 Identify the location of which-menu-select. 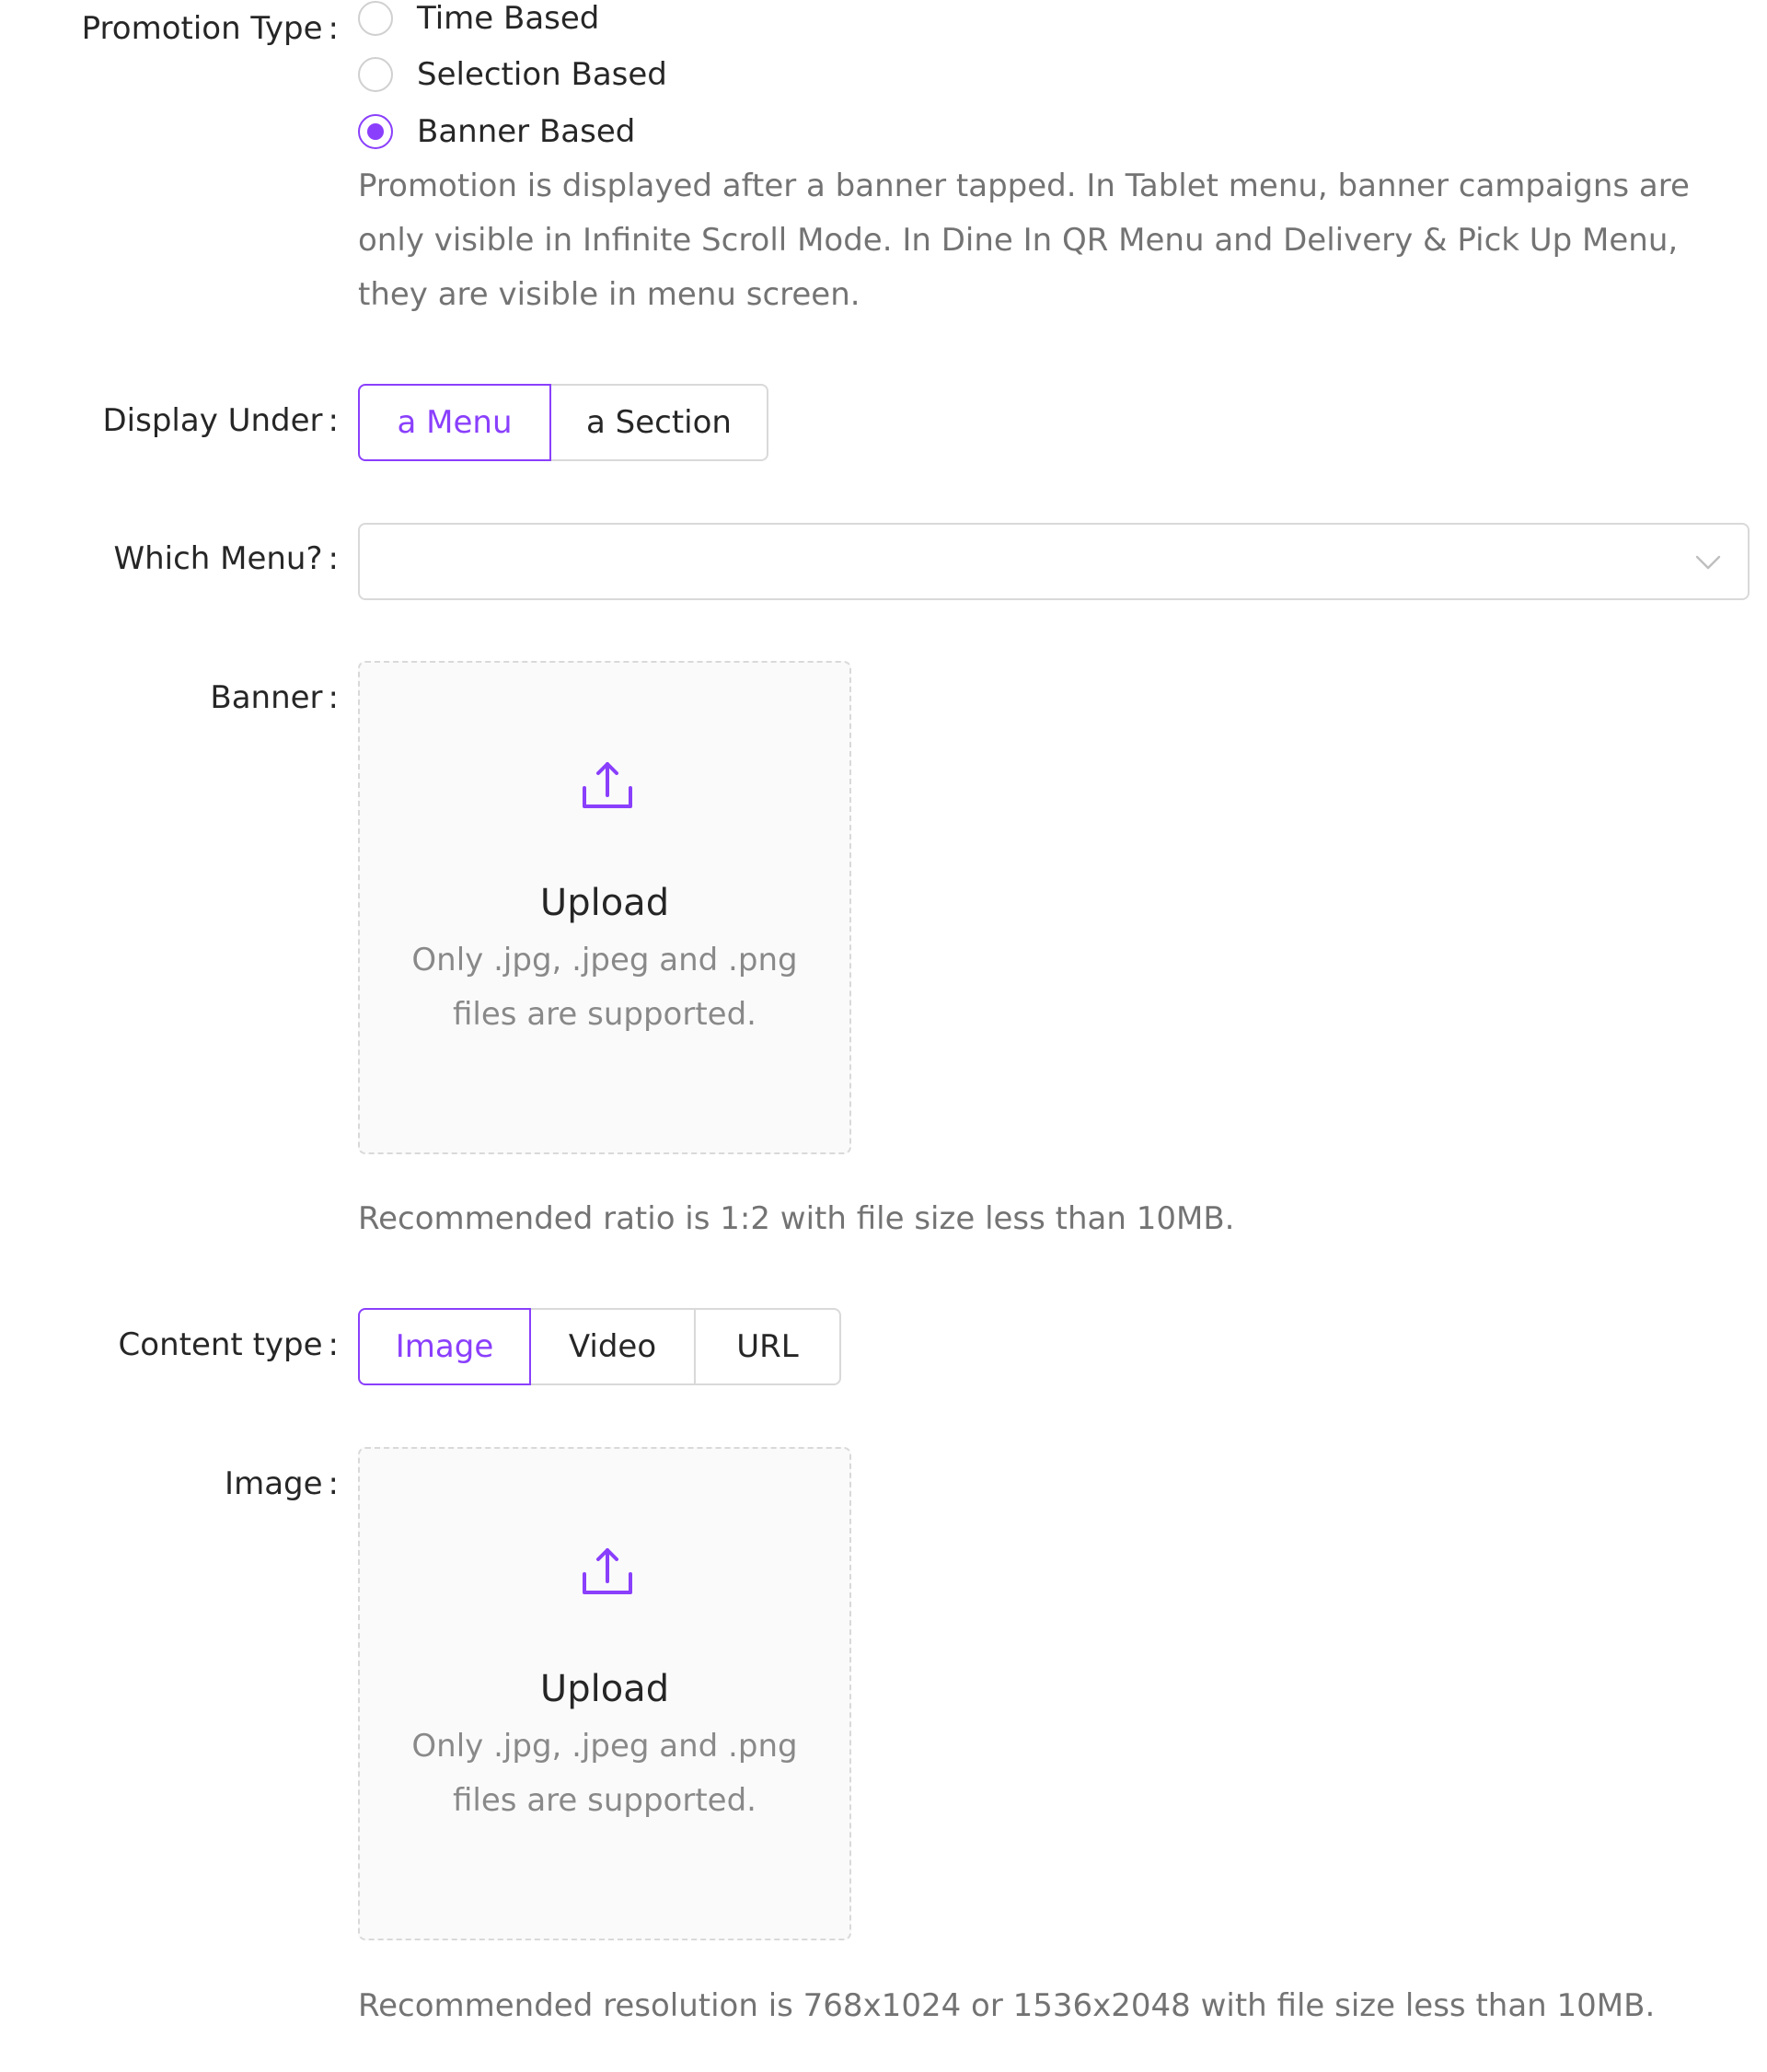
(1054, 561).